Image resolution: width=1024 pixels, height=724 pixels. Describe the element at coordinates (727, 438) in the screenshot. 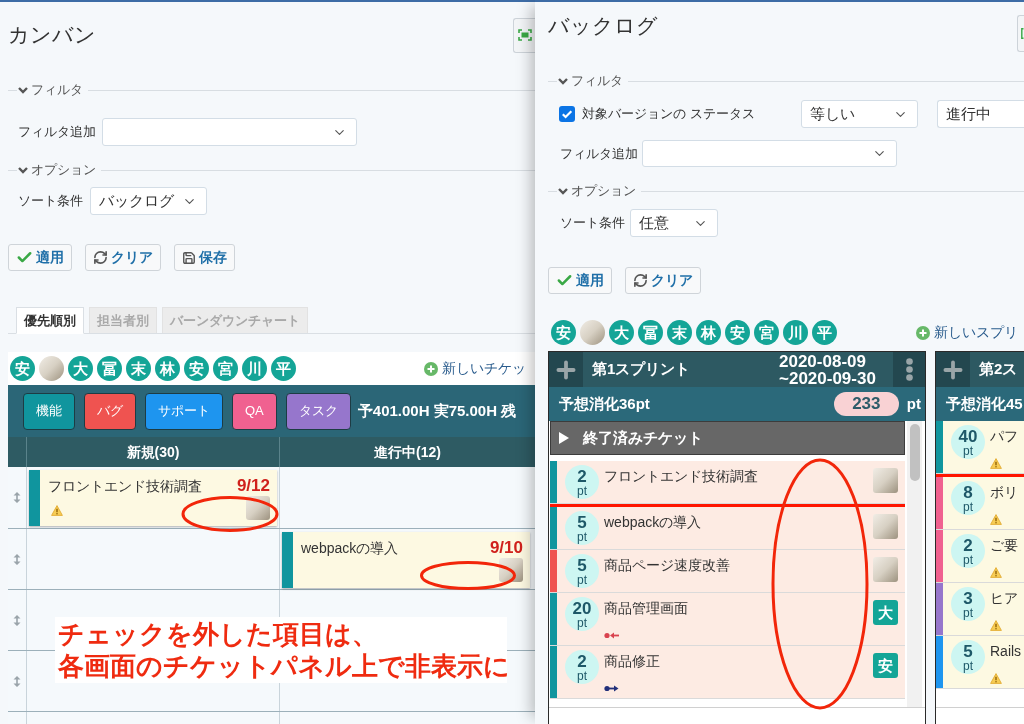

I see `closed-tickets-bar: 終了済みチケット` at that location.